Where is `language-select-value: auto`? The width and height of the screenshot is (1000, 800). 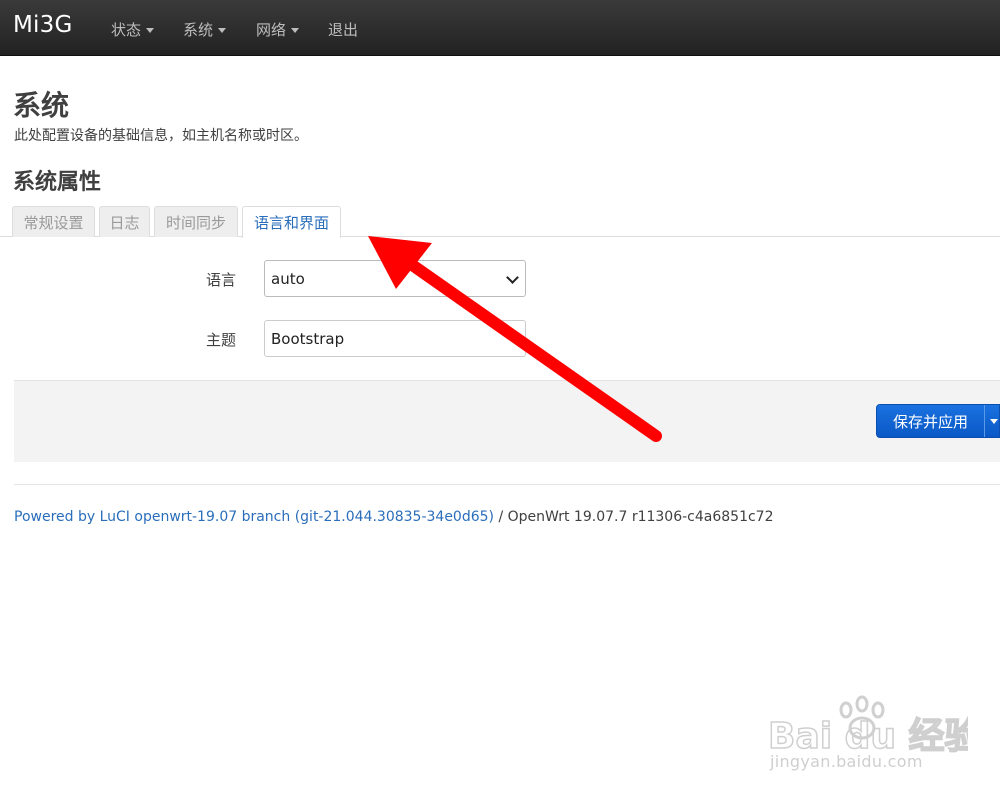
language-select-value: auto is located at coordinates (288, 278).